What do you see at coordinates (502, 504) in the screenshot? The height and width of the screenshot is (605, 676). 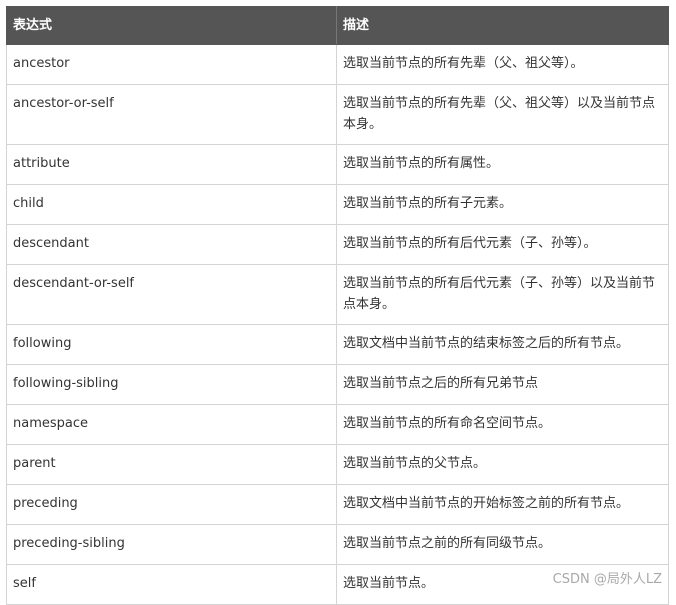 I see `axis-description-cell: 选取文档中当前节点的开始标签之前的所有节点。` at bounding box center [502, 504].